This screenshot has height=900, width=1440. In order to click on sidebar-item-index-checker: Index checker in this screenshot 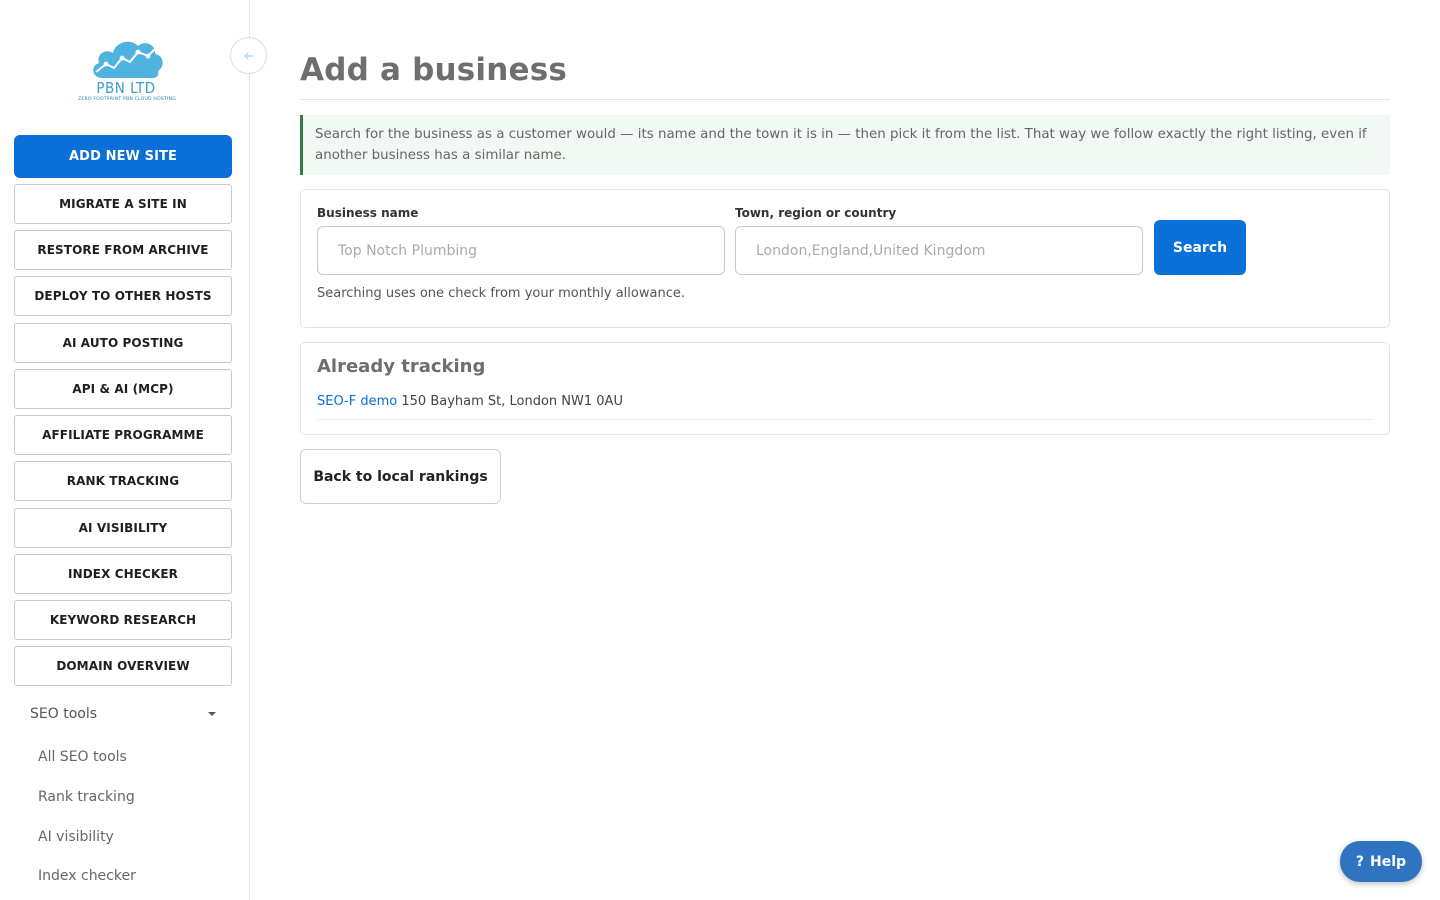, I will do `click(87, 876)`.